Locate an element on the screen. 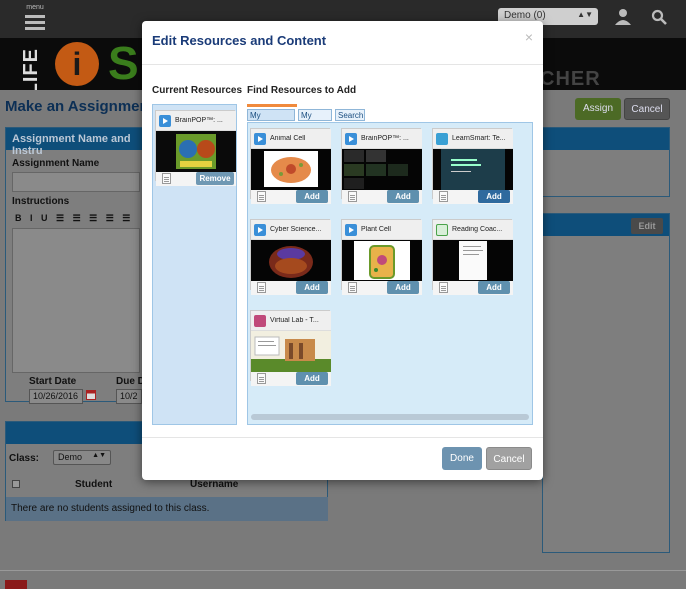 Image resolution: width=686 pixels, height=589 pixels. done-button: Done is located at coordinates (462, 458).